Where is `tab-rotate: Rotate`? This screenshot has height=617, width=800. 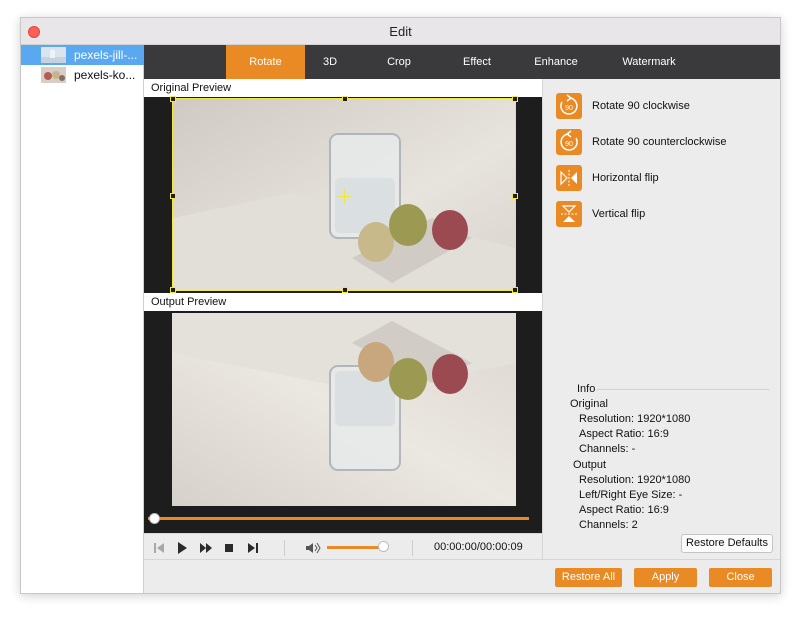 tab-rotate: Rotate is located at coordinates (265, 62).